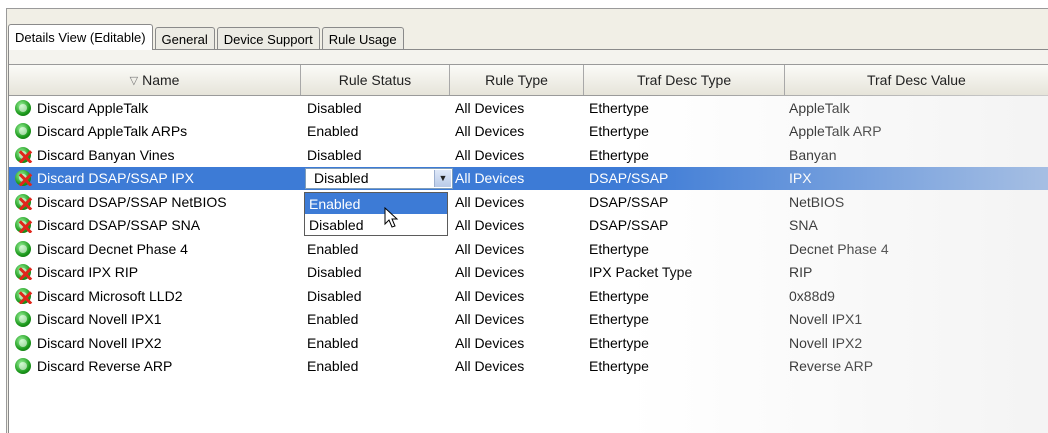 This screenshot has height=433, width=1048. Describe the element at coordinates (110, 295) in the screenshot. I see `rule-name: Discard Microsoft LLD2` at that location.